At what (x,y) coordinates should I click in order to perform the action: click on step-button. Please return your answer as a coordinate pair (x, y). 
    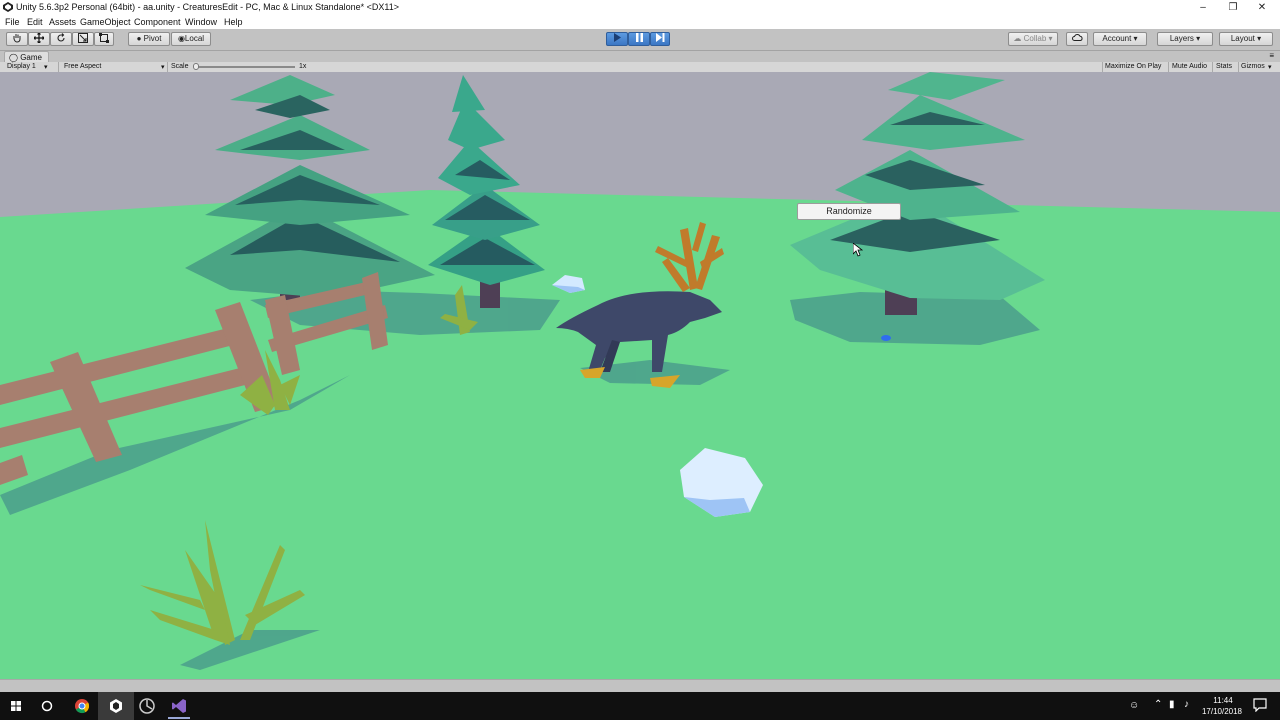
    Looking at the image, I should click on (660, 39).